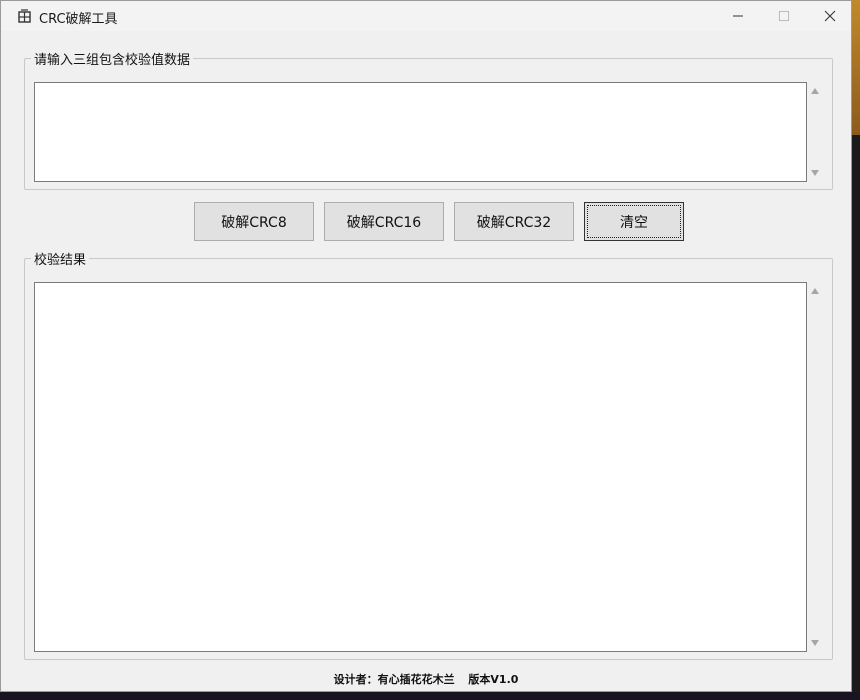 This screenshot has width=860, height=700. I want to click on input-textarea, so click(420, 132).